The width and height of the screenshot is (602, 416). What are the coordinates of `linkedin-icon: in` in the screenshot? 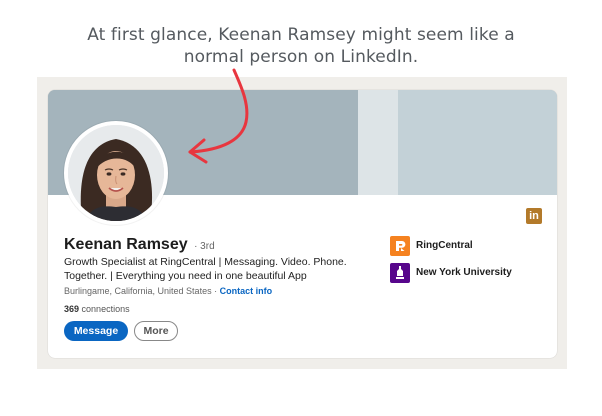 It's located at (534, 216).